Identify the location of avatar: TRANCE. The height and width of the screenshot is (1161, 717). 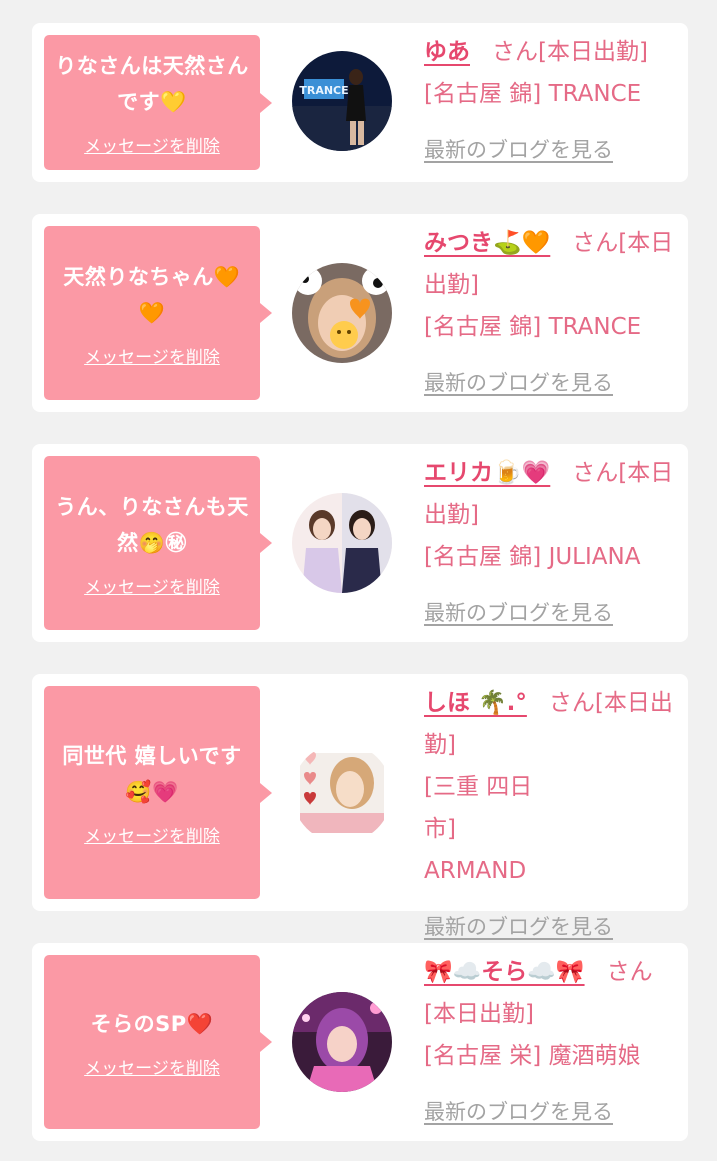
(342, 101).